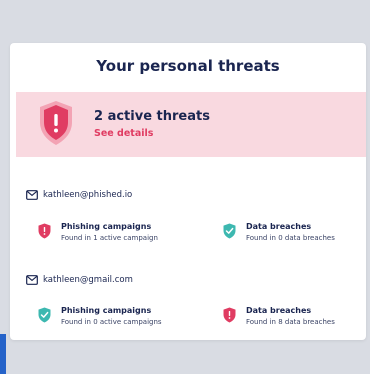 This screenshot has height=374, width=370. I want to click on window-edge-accent, so click(3, 354).